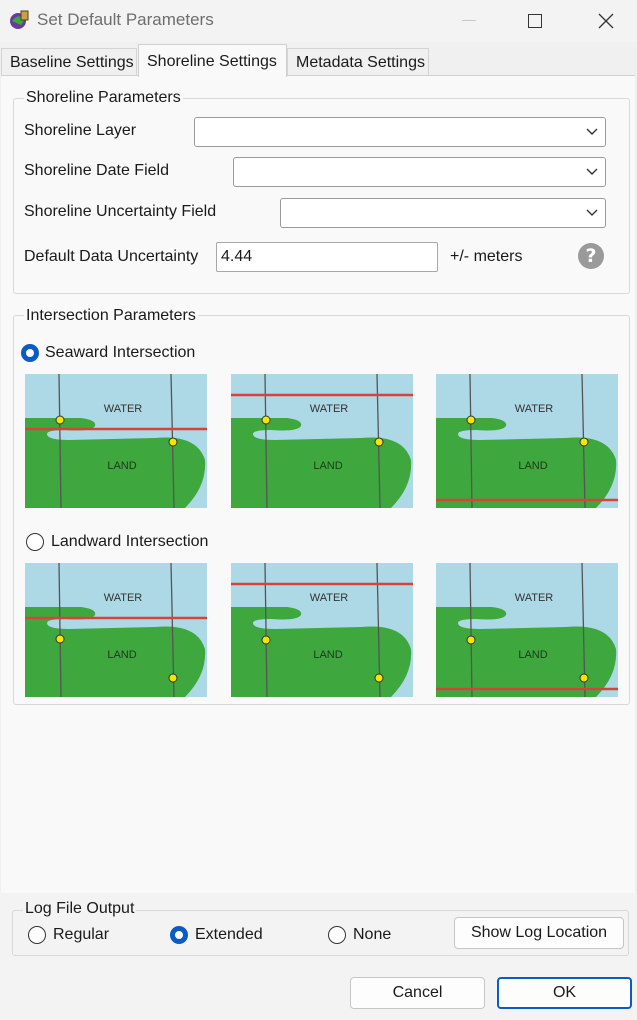  I want to click on cancel-button: Cancel, so click(417, 993).